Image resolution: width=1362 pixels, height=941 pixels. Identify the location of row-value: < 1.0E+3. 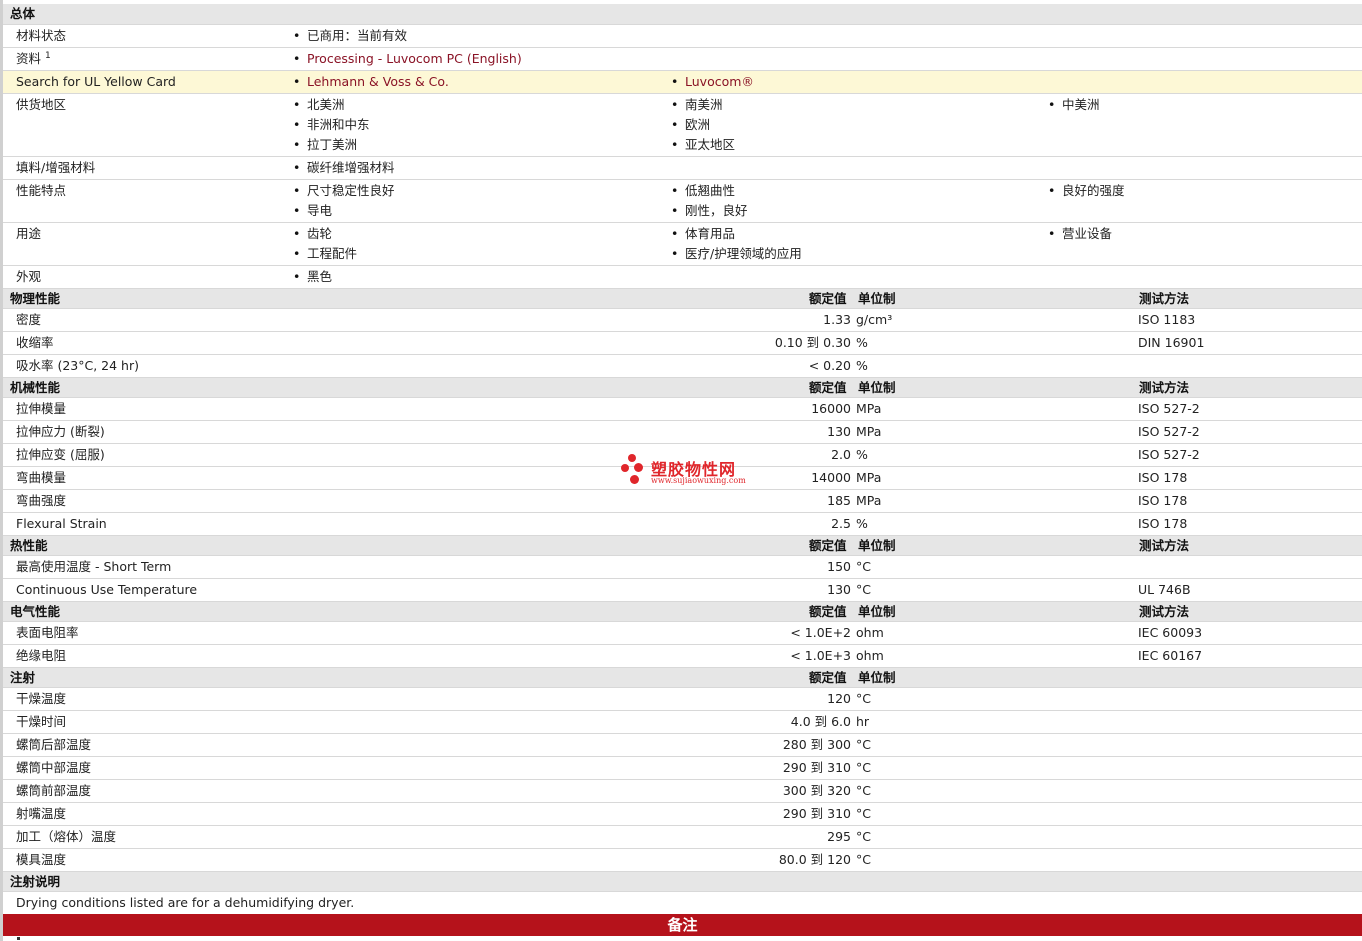
(820, 655).